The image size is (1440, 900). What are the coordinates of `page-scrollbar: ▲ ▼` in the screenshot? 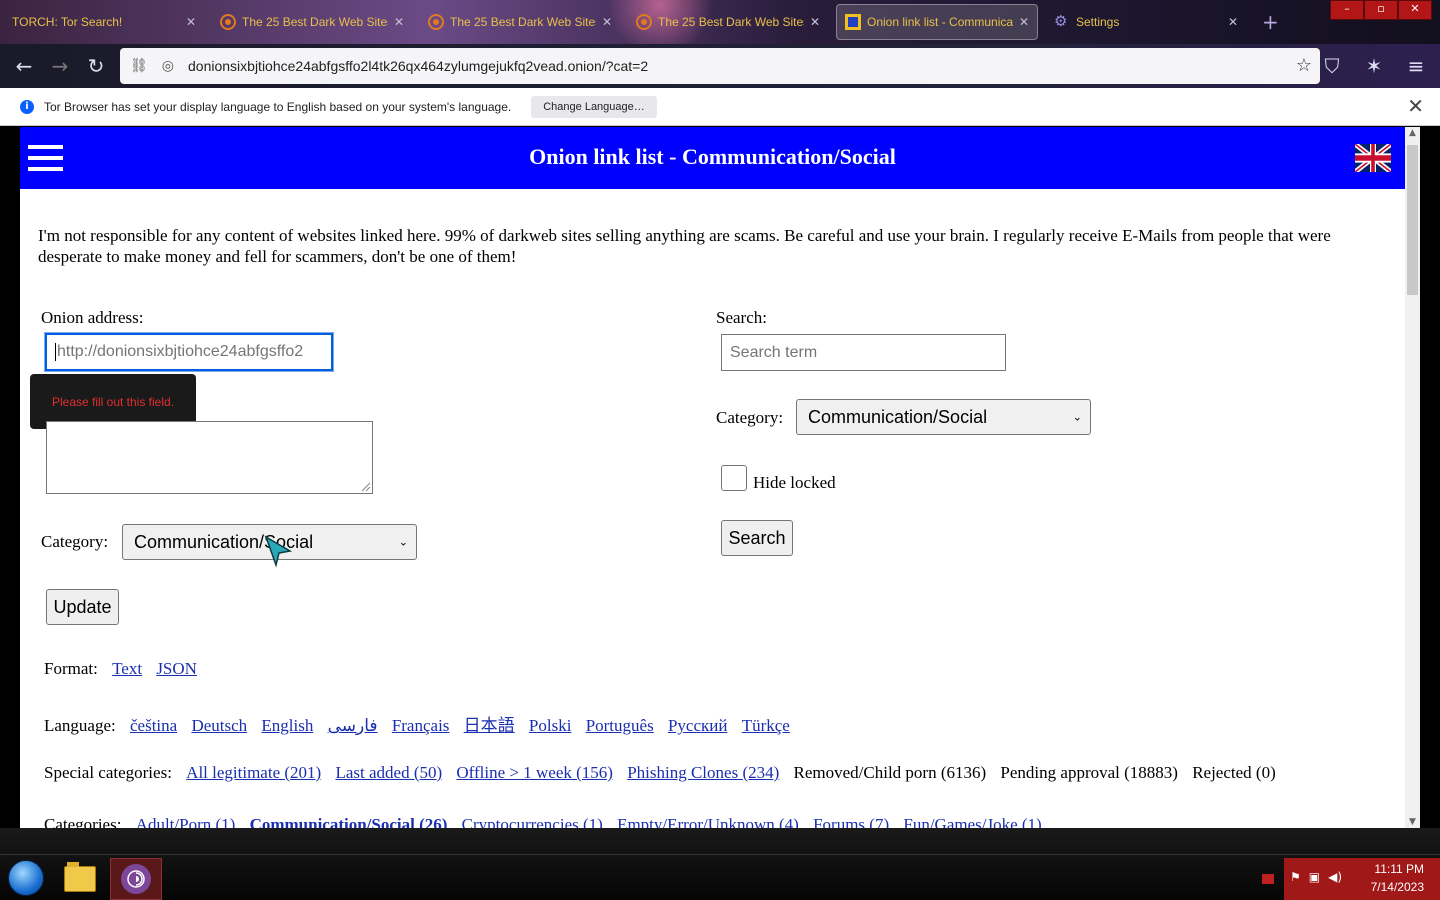 It's located at (1412, 477).